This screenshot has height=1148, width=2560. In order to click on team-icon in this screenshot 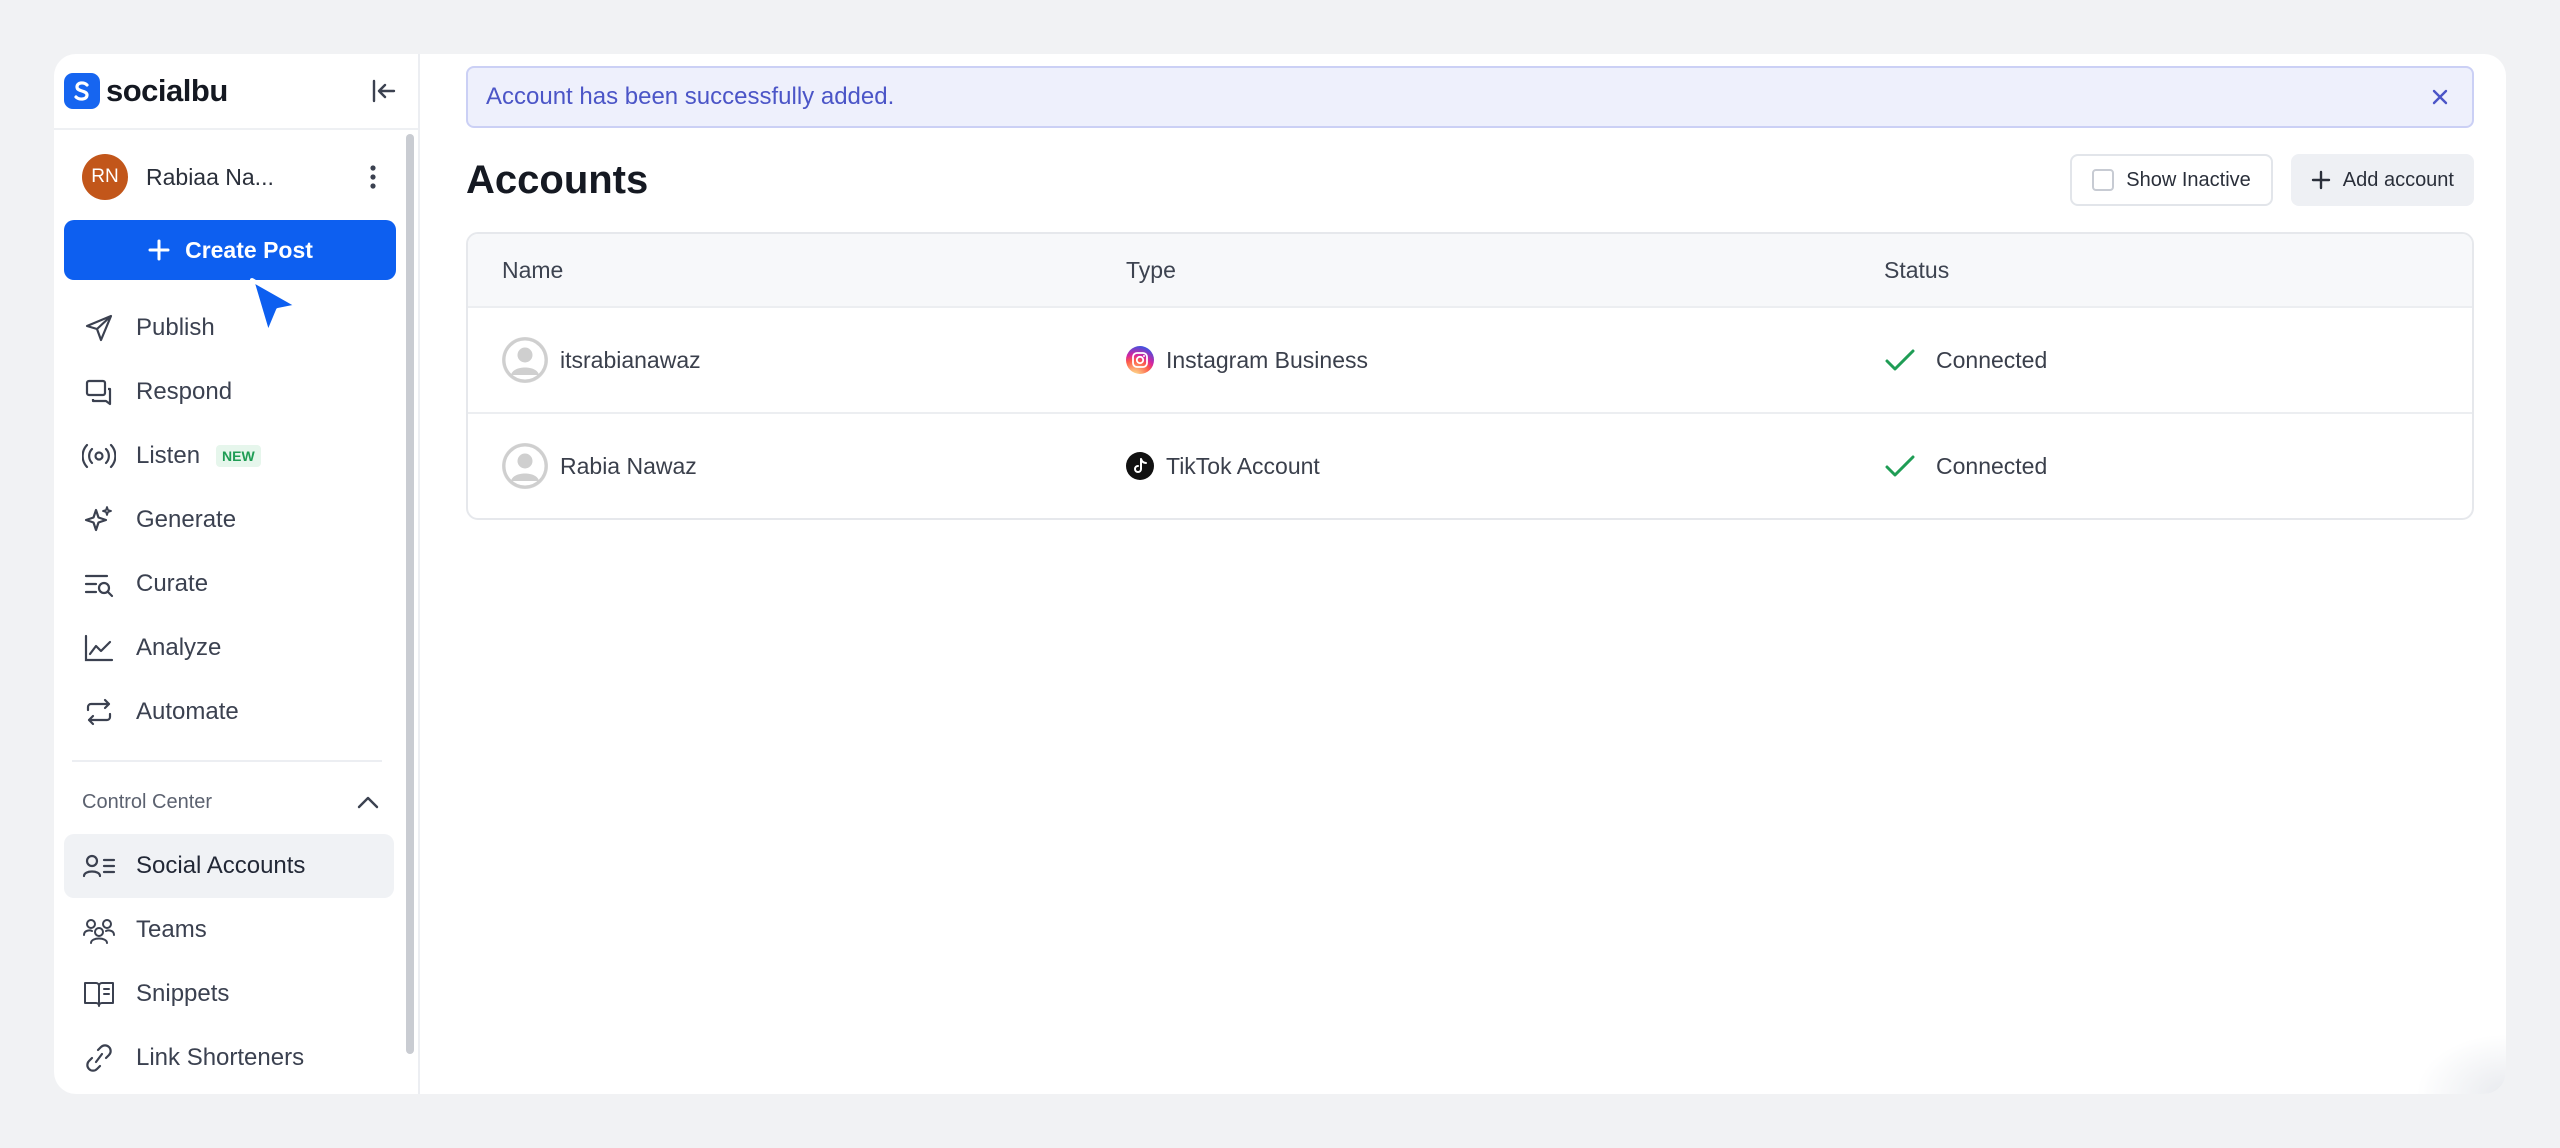, I will do `click(99, 930)`.